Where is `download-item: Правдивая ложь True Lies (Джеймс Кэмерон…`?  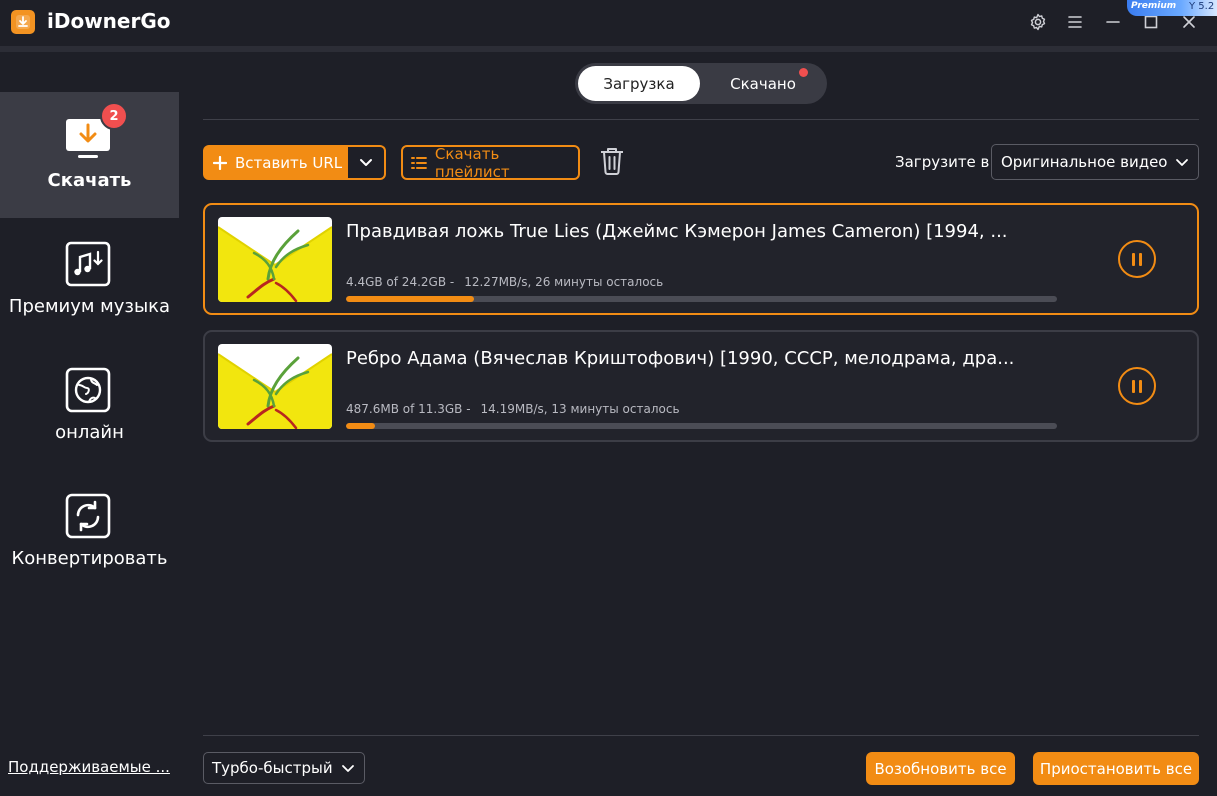
download-item: Правдивая ложь True Lies (Джеймс Кэмерон… is located at coordinates (701, 259).